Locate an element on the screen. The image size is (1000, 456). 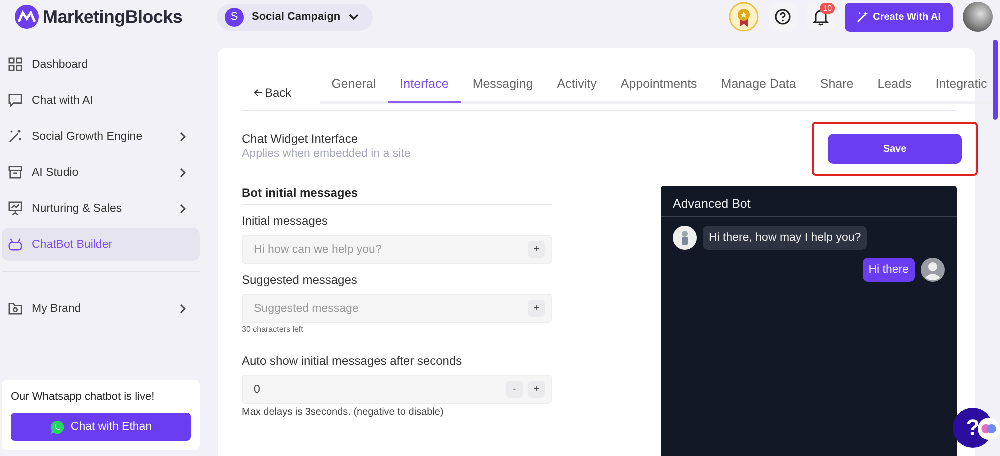
arrow-left-icon is located at coordinates (258, 93).